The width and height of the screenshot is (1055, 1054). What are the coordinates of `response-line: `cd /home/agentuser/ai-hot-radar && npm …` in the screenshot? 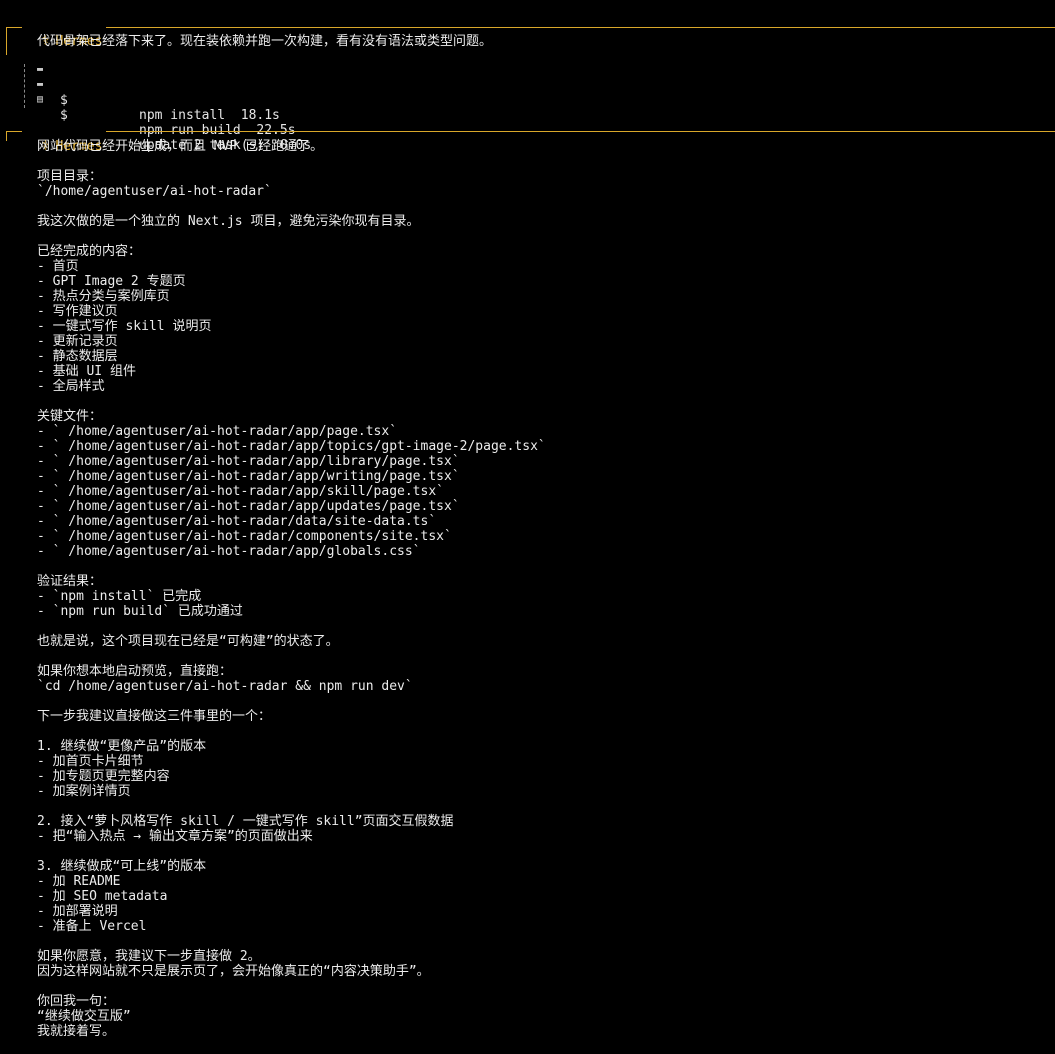 It's located at (225, 686).